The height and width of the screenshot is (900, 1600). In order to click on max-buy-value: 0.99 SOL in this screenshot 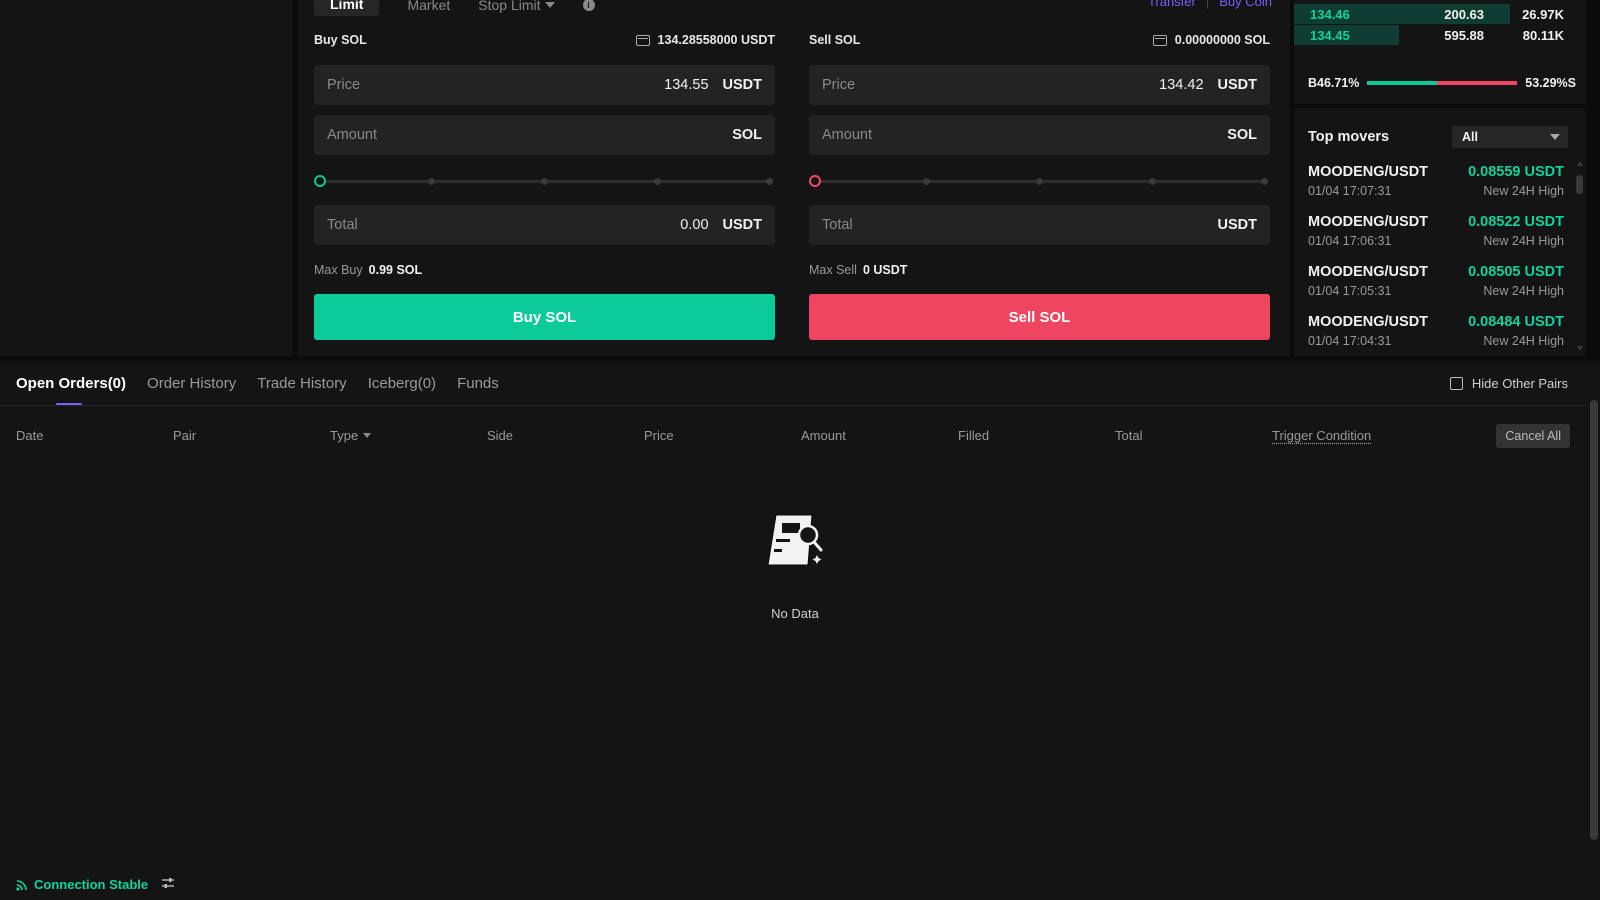, I will do `click(395, 270)`.